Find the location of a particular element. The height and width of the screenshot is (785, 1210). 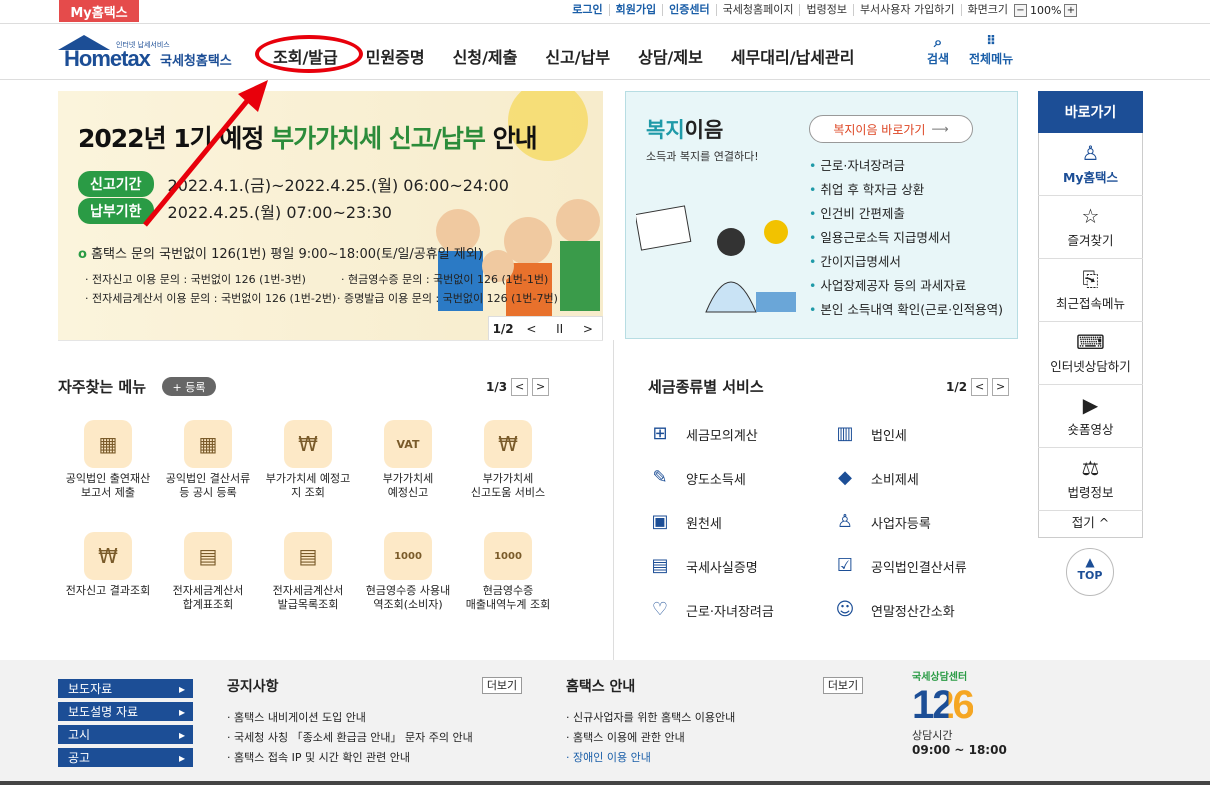

tax-item: ▤ 국세사실증명 is located at coordinates (703, 566).